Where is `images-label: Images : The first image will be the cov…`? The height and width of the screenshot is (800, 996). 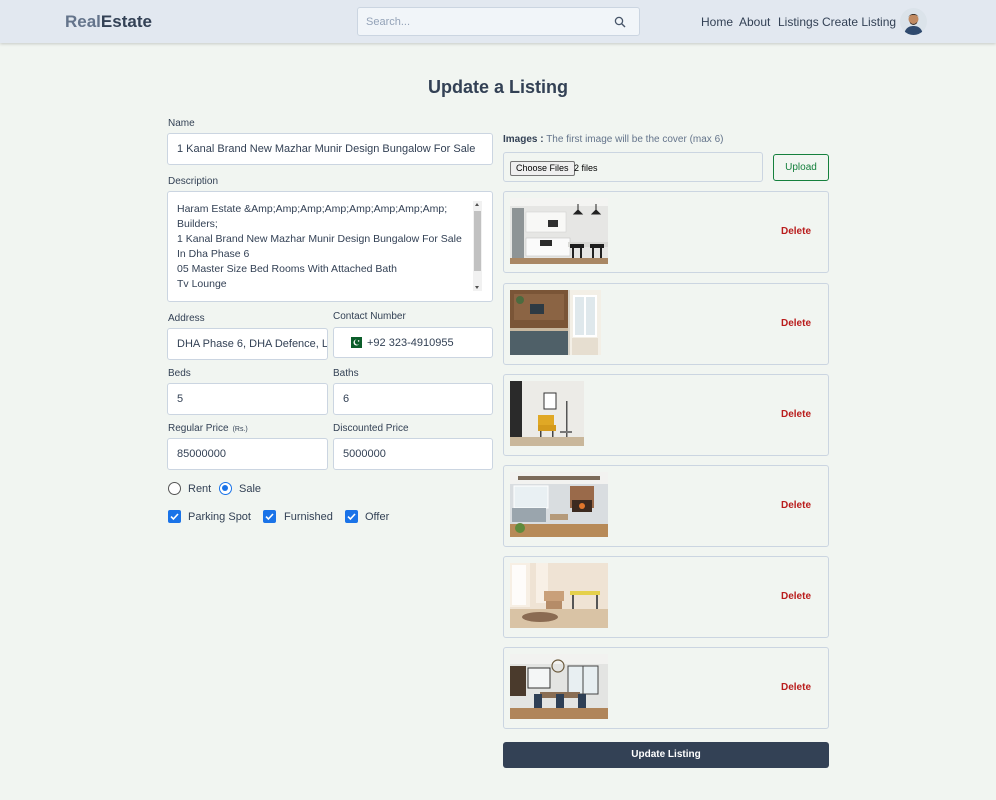 images-label: Images : The first image will be the cov… is located at coordinates (613, 139).